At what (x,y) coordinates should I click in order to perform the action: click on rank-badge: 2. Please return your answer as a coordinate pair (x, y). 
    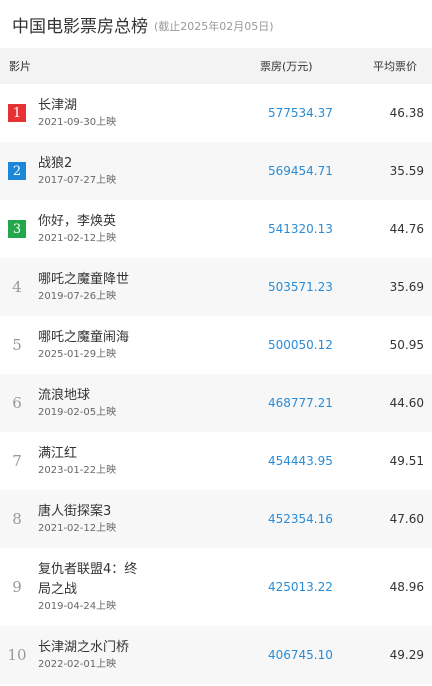
    Looking at the image, I should click on (17, 171).